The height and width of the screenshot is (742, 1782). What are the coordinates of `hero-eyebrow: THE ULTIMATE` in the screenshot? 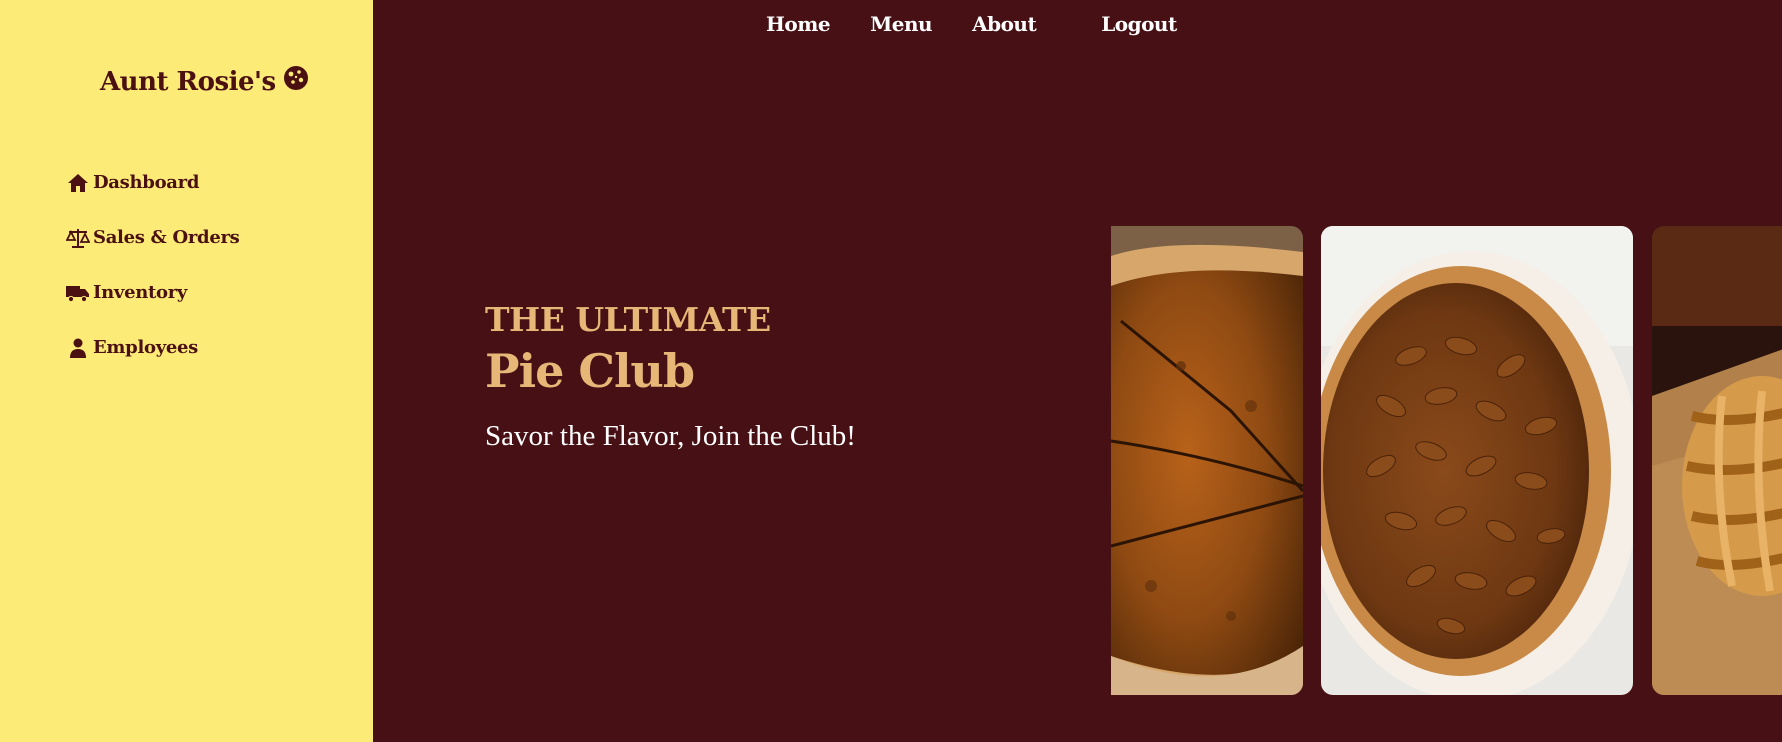 It's located at (628, 319).